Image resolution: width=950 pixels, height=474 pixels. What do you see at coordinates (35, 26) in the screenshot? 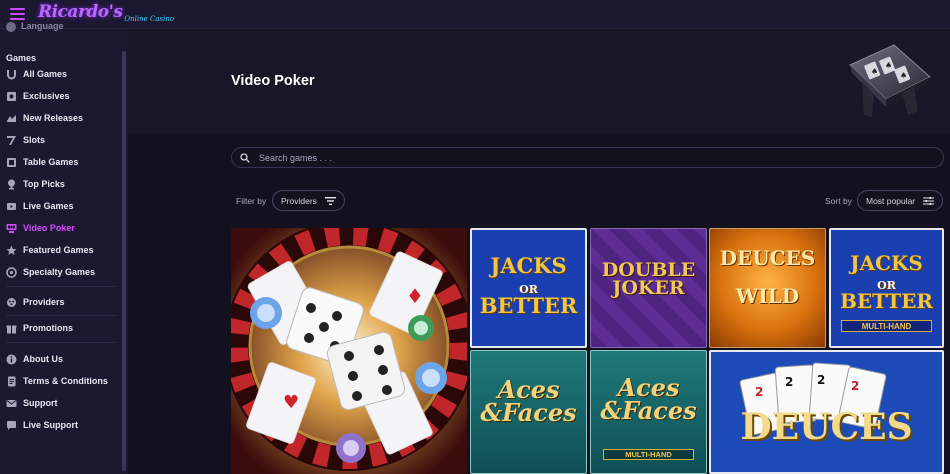
I see `sidebar-item-language: Language` at bounding box center [35, 26].